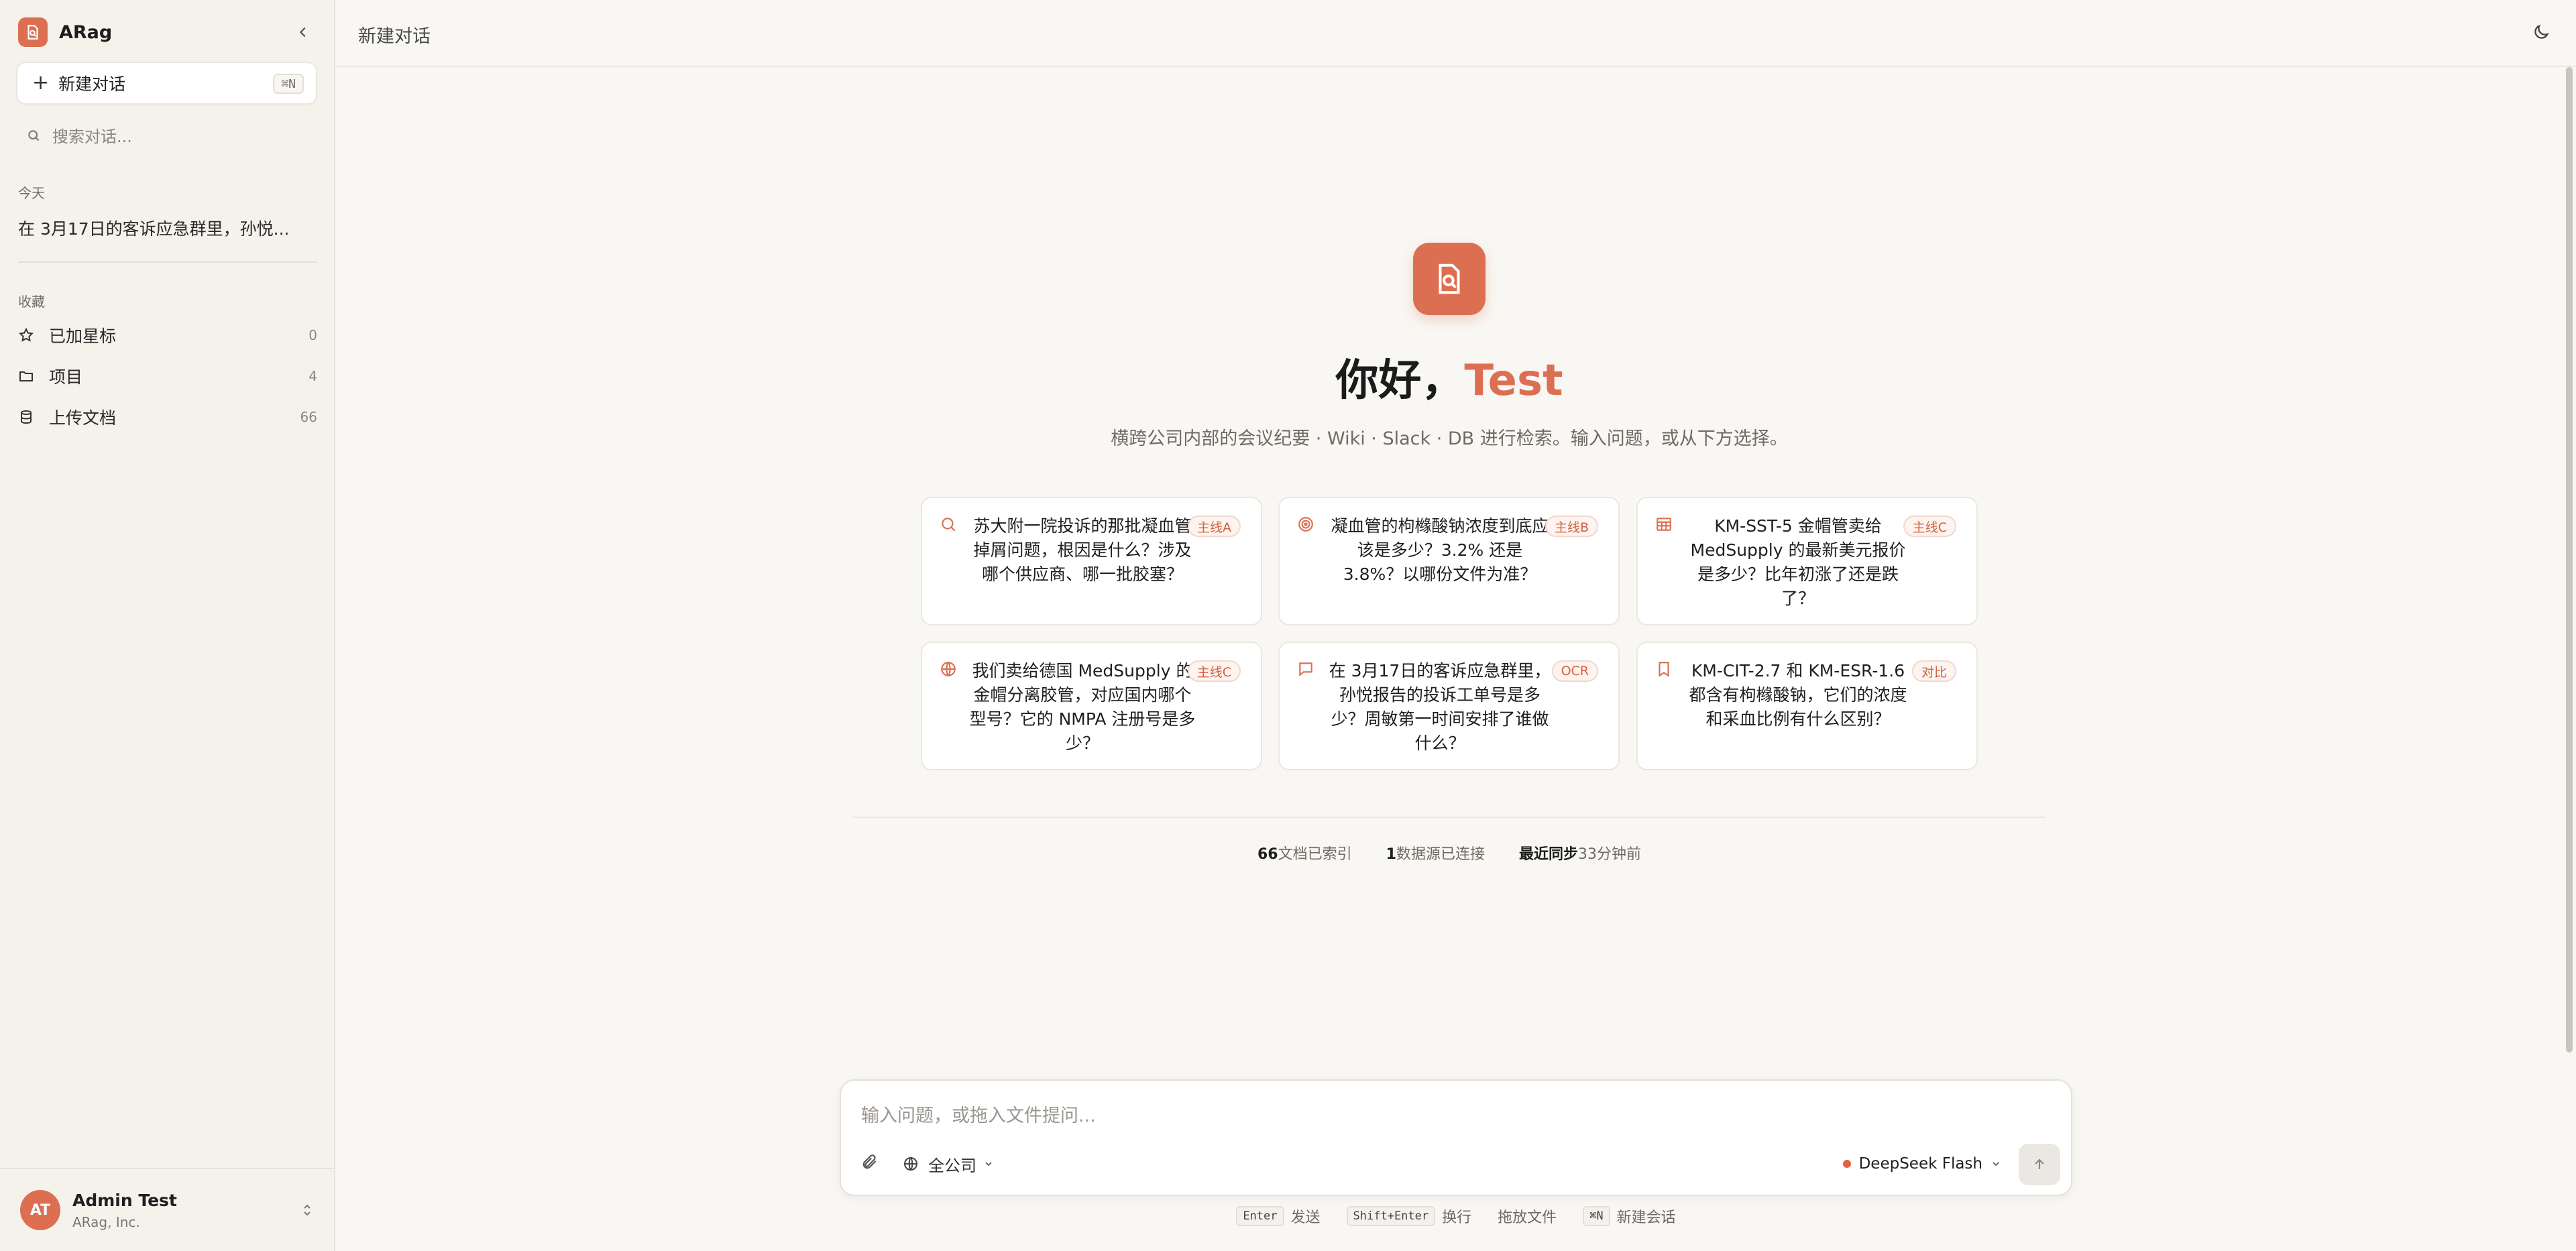 This screenshot has height=1251, width=2576. What do you see at coordinates (66, 377) in the screenshot?
I see `favorite-label: 项目` at bounding box center [66, 377].